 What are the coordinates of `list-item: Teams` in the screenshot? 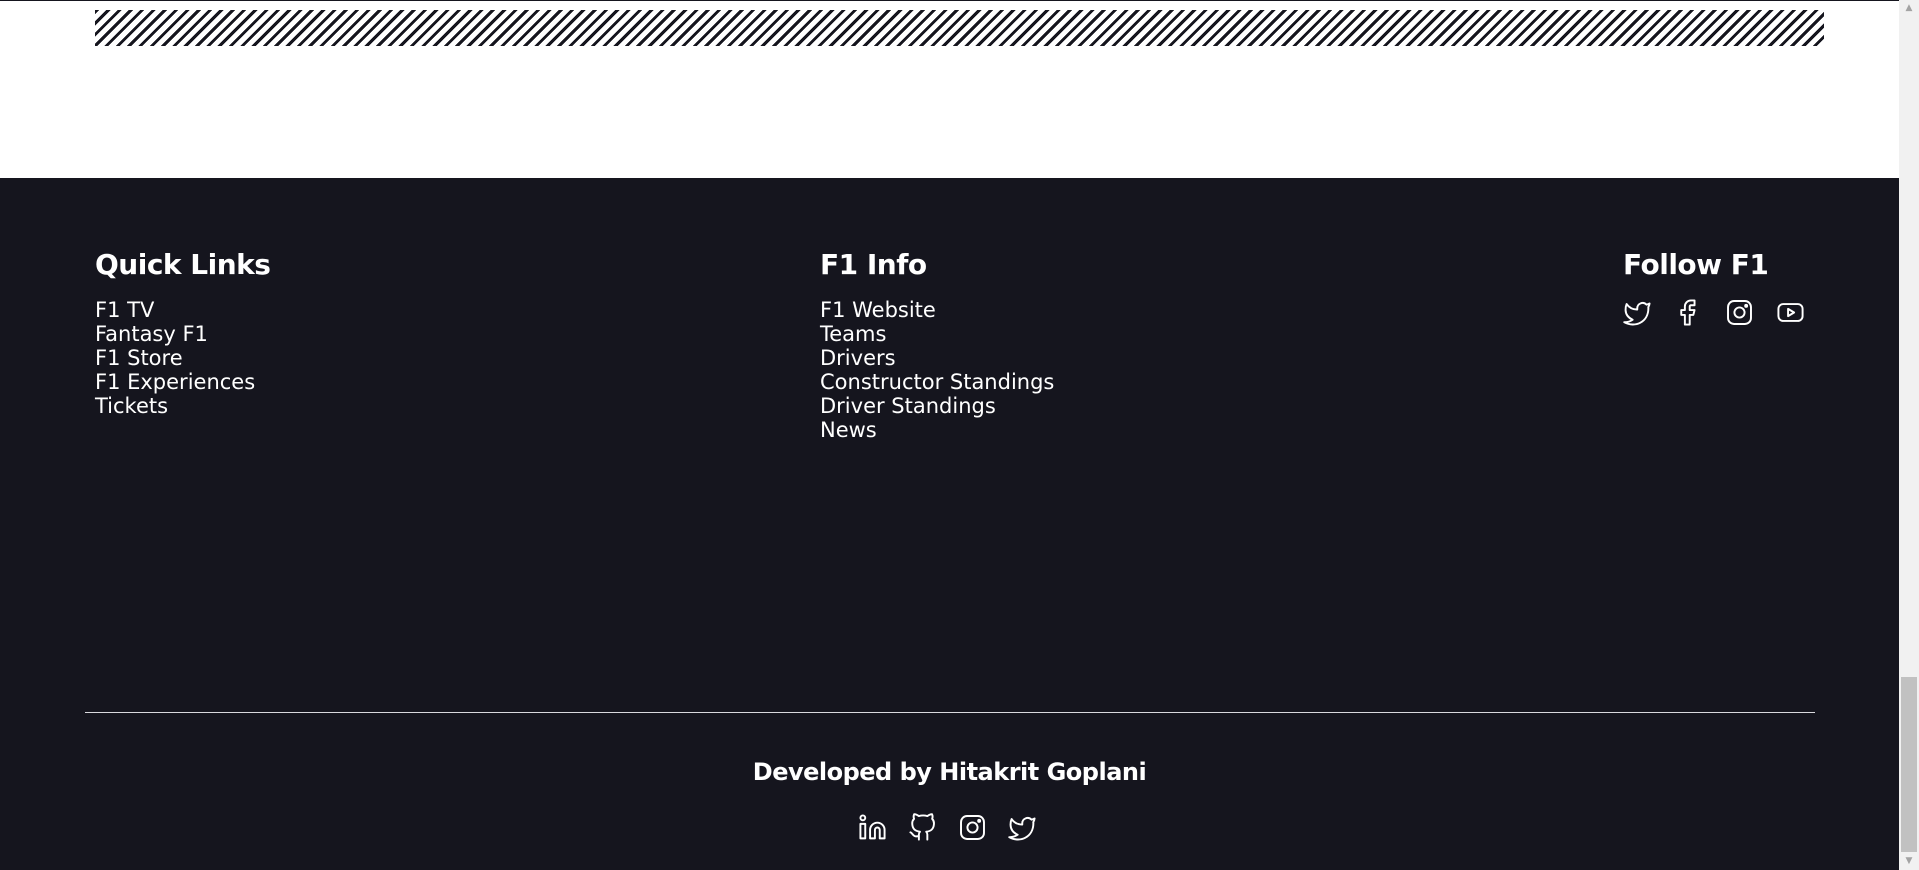 It's located at (937, 334).